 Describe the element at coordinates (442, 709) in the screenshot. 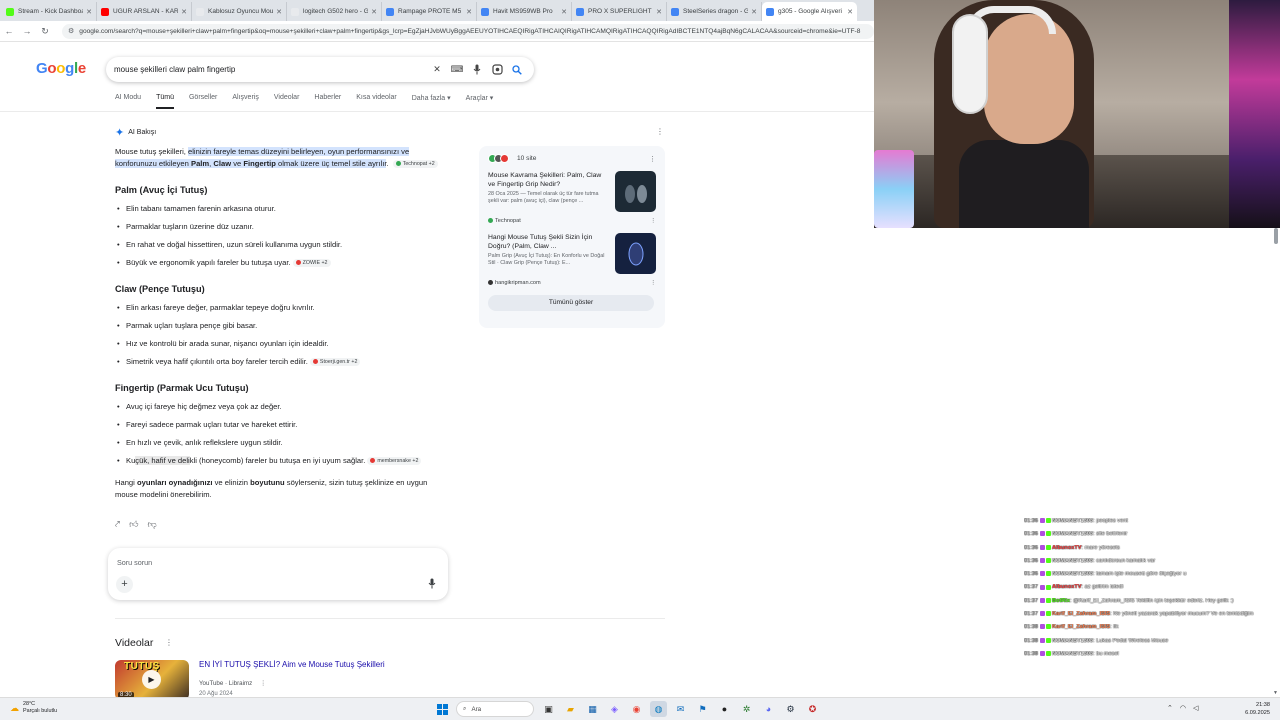

I see `start-icon` at that location.